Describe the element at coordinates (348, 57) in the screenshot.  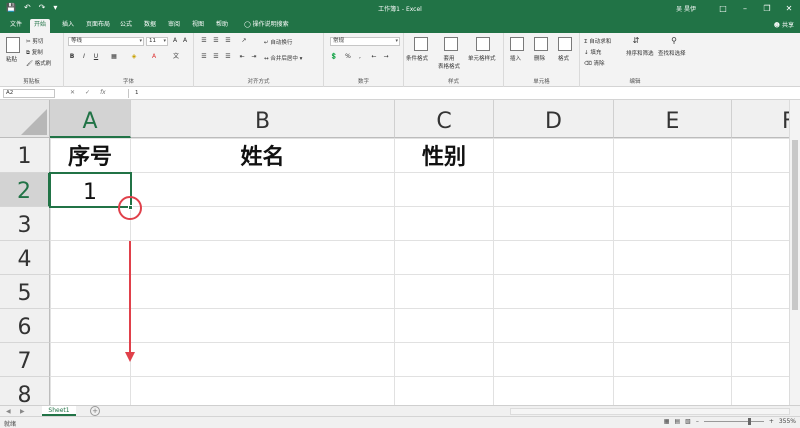
I see `percent-icon: %` at that location.